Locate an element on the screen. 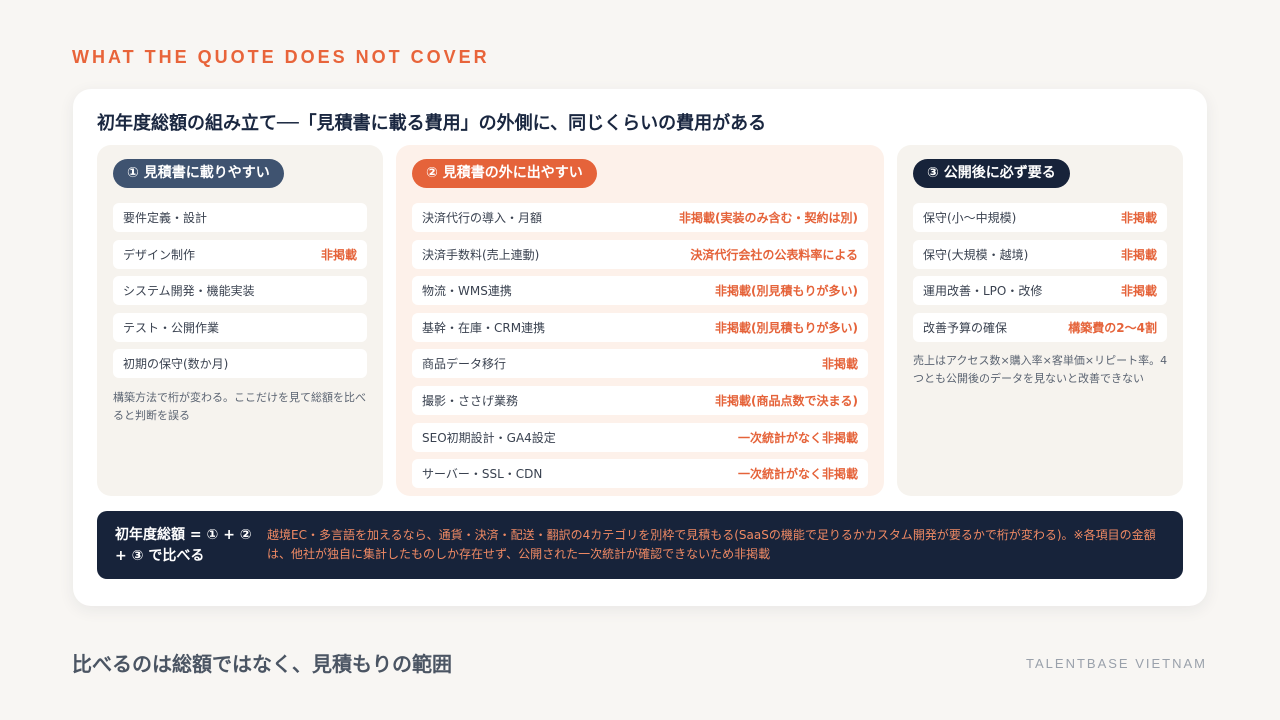 Image resolution: width=1280 pixels, height=720 pixels. list-item: 基幹・在庫・CRM連携 非掲載(別見積もりが多い) is located at coordinates (640, 327).